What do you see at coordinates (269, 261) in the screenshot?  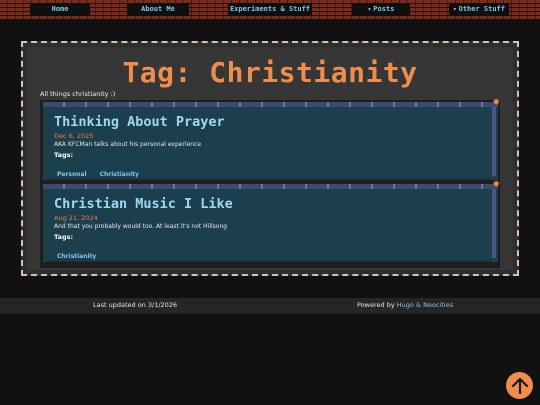 I see `card-pipe-decoration` at bounding box center [269, 261].